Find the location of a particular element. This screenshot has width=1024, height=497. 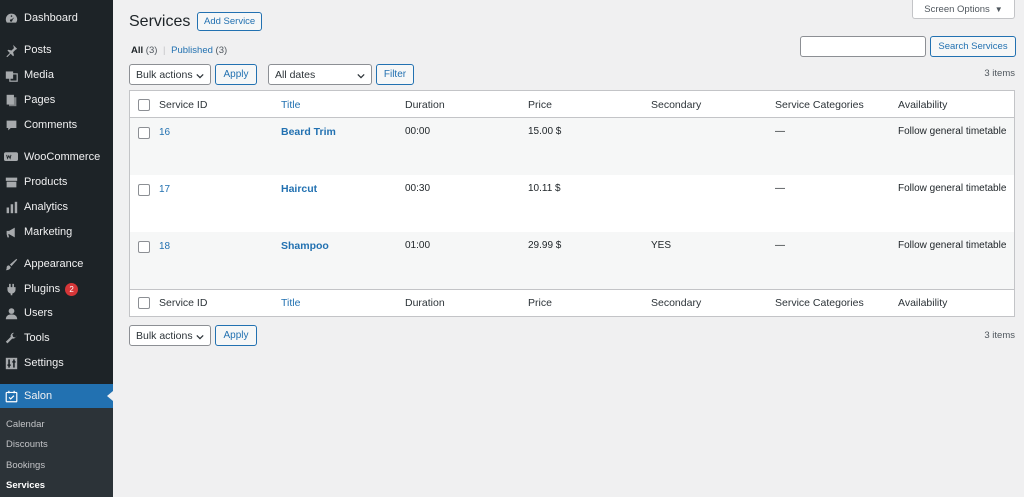

column-footer-availability: Availability is located at coordinates (923, 303).